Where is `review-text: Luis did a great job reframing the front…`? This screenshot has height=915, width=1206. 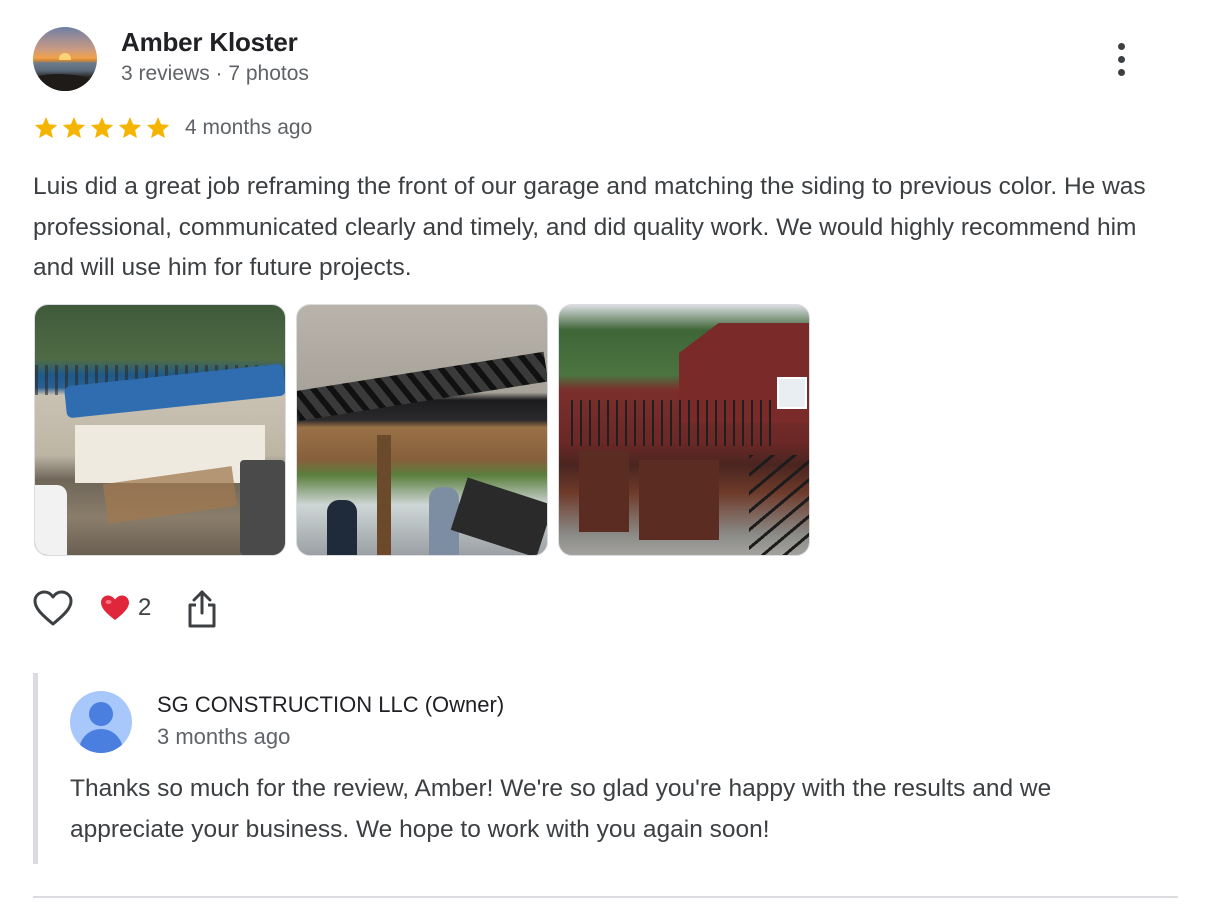 review-text: Luis did a great job reframing the front… is located at coordinates (589, 227).